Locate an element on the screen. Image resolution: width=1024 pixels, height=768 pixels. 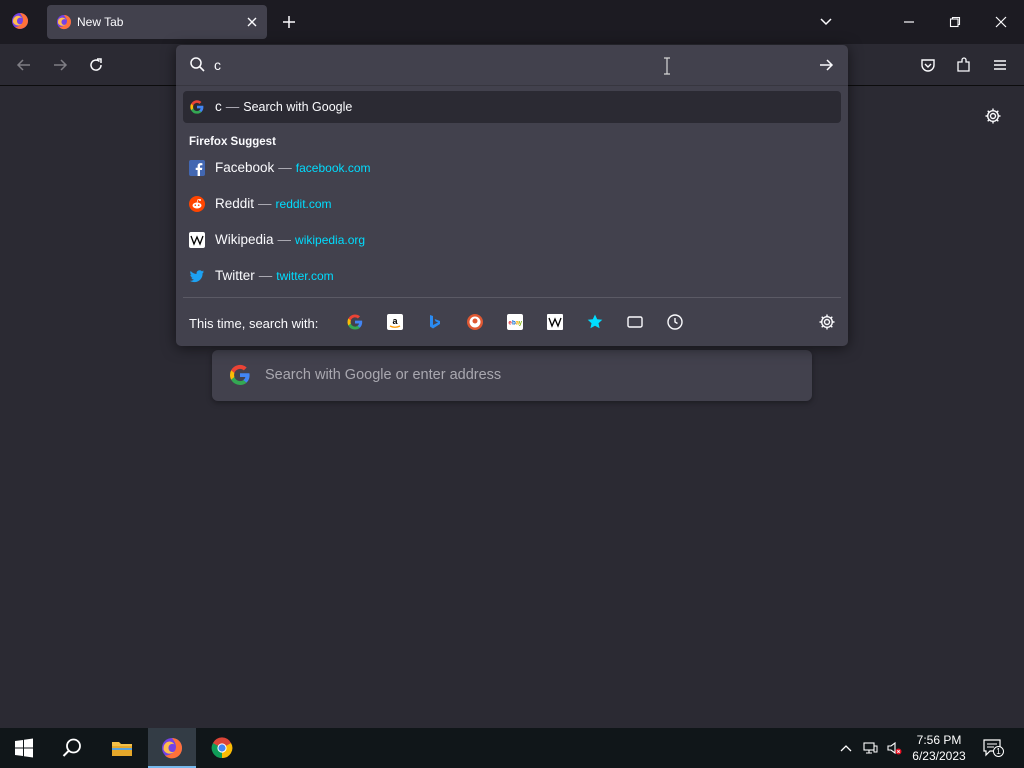
result-title: Wikipedia is located at coordinates (244, 239).